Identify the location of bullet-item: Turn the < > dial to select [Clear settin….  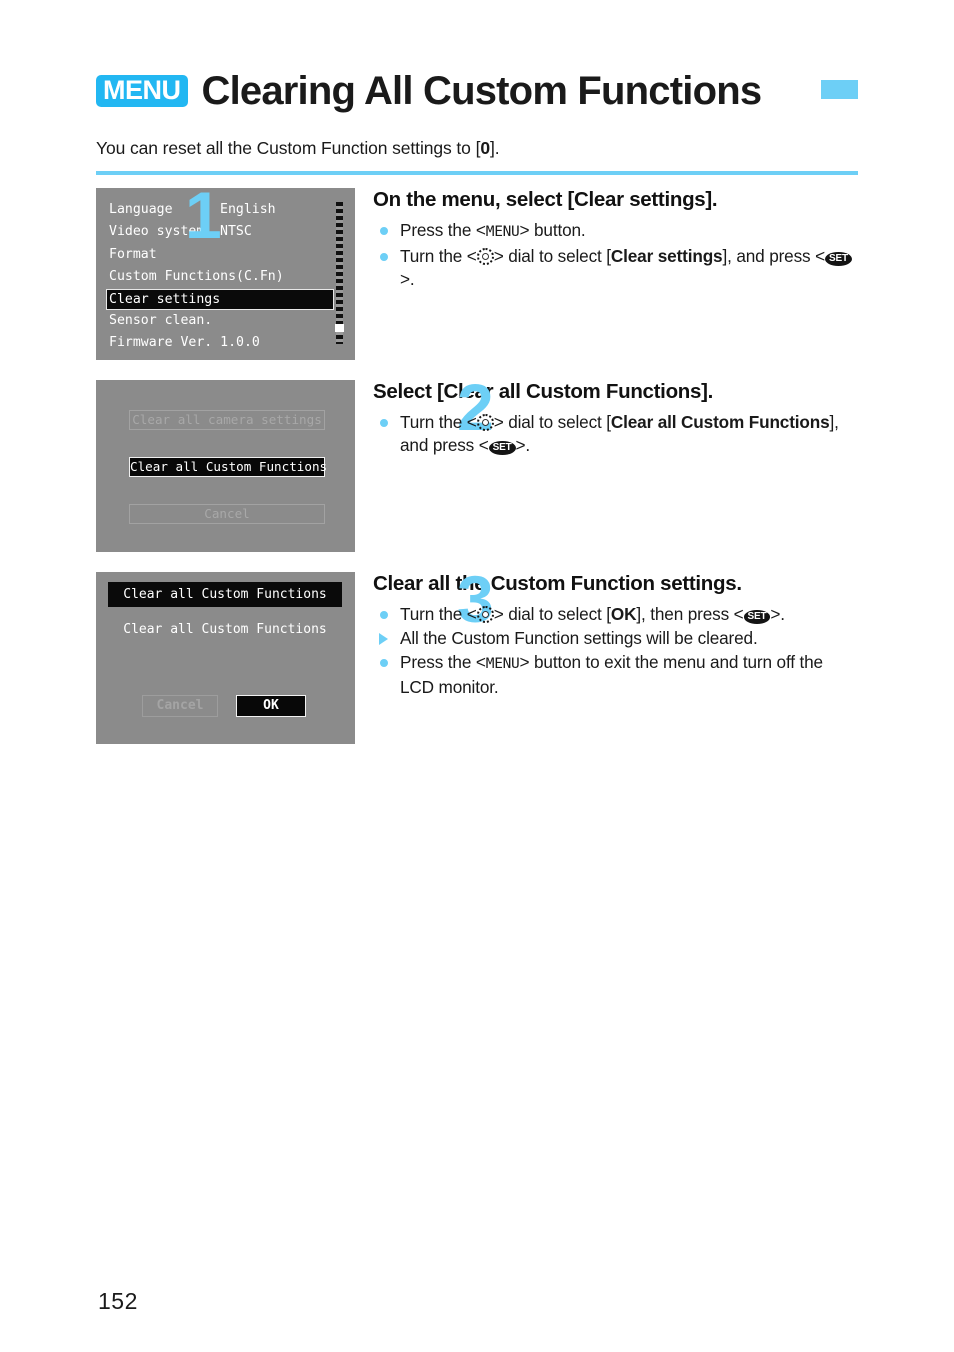
(615, 268).